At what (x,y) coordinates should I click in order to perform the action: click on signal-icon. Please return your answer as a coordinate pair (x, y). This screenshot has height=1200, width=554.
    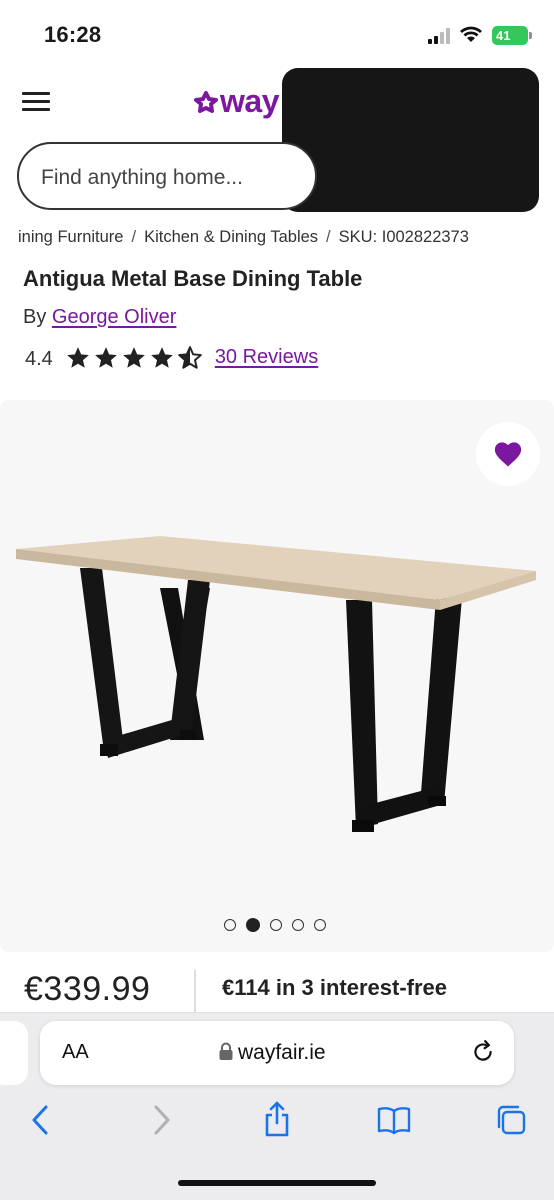
    Looking at the image, I should click on (439, 36).